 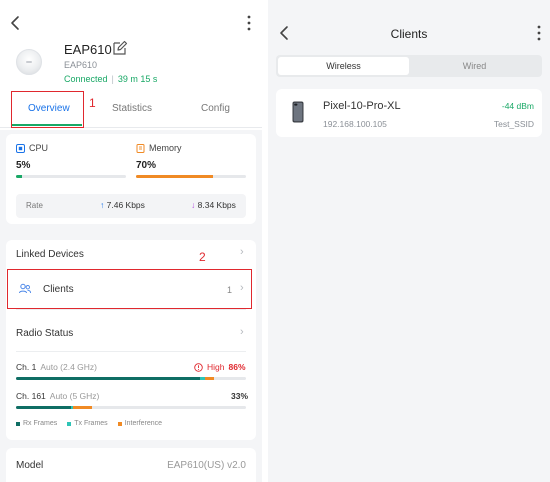 What do you see at coordinates (237, 367) in the screenshot?
I see `channel-1-percent: 86%` at bounding box center [237, 367].